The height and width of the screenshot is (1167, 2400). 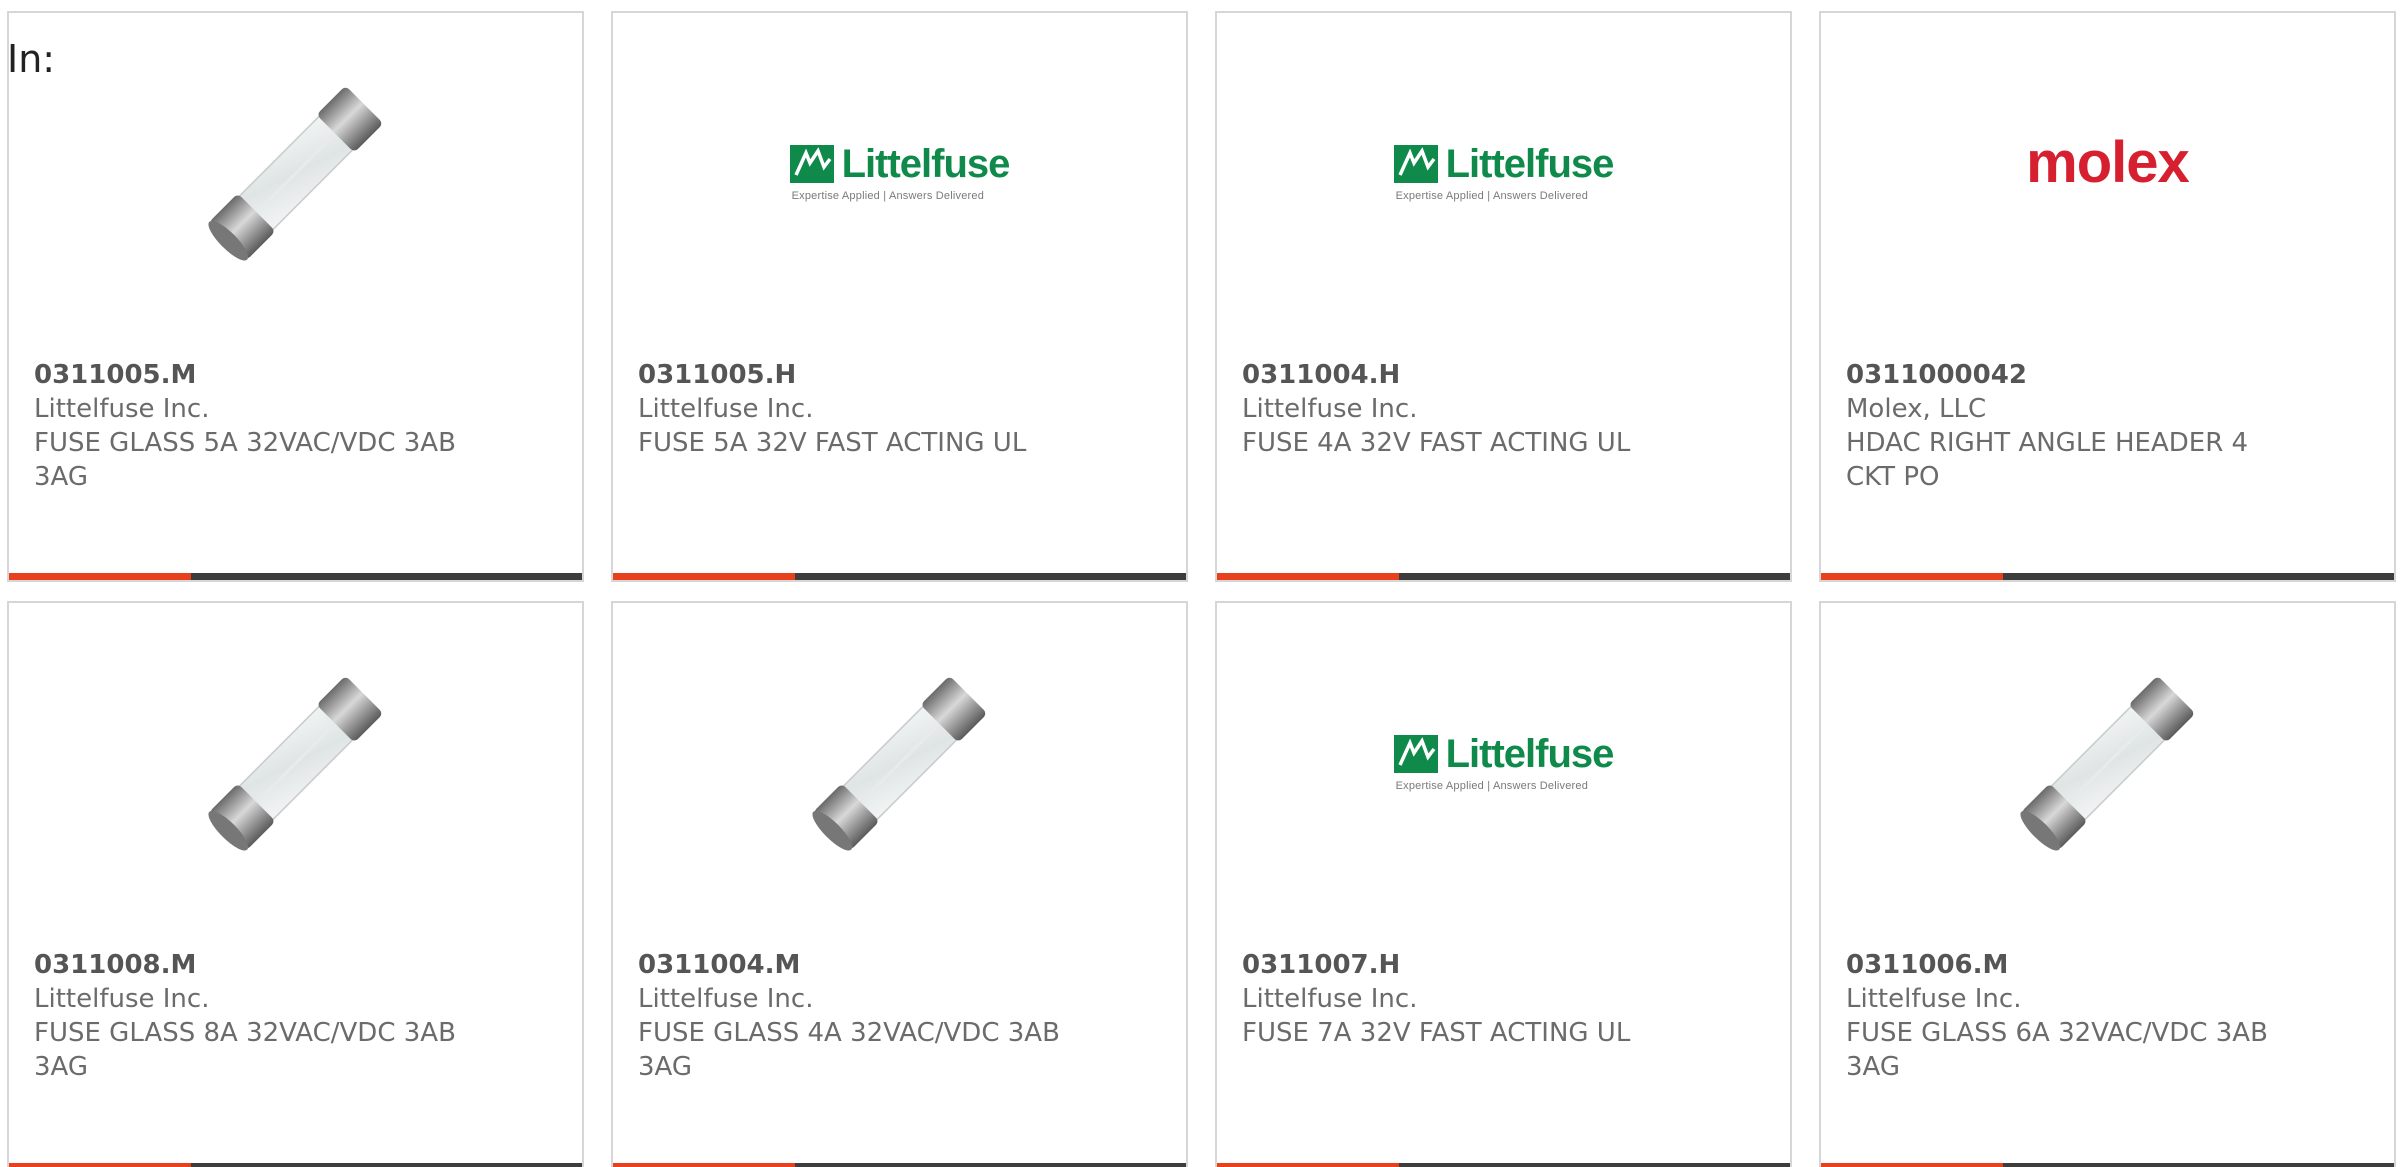 What do you see at coordinates (1462, 965) in the screenshot?
I see `part-number: 0311007.H` at bounding box center [1462, 965].